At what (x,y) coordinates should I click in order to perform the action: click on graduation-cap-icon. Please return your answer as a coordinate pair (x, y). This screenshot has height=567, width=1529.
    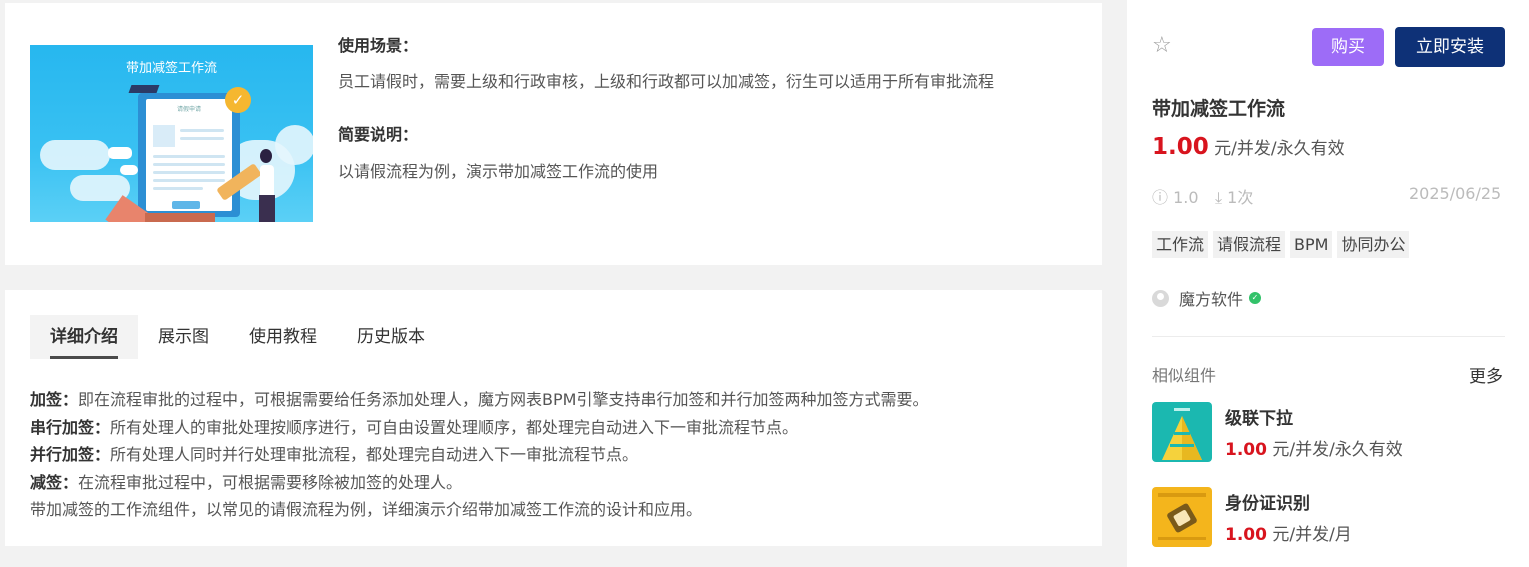
    Looking at the image, I should click on (144, 89).